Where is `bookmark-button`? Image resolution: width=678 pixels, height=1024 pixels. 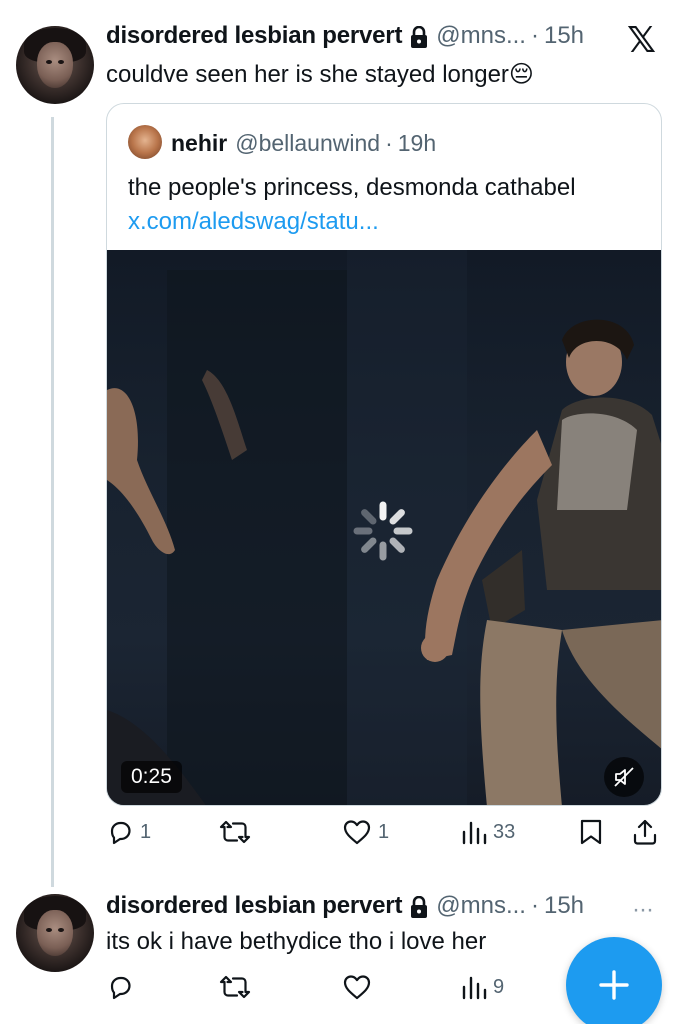
bookmark-button is located at coordinates (591, 832).